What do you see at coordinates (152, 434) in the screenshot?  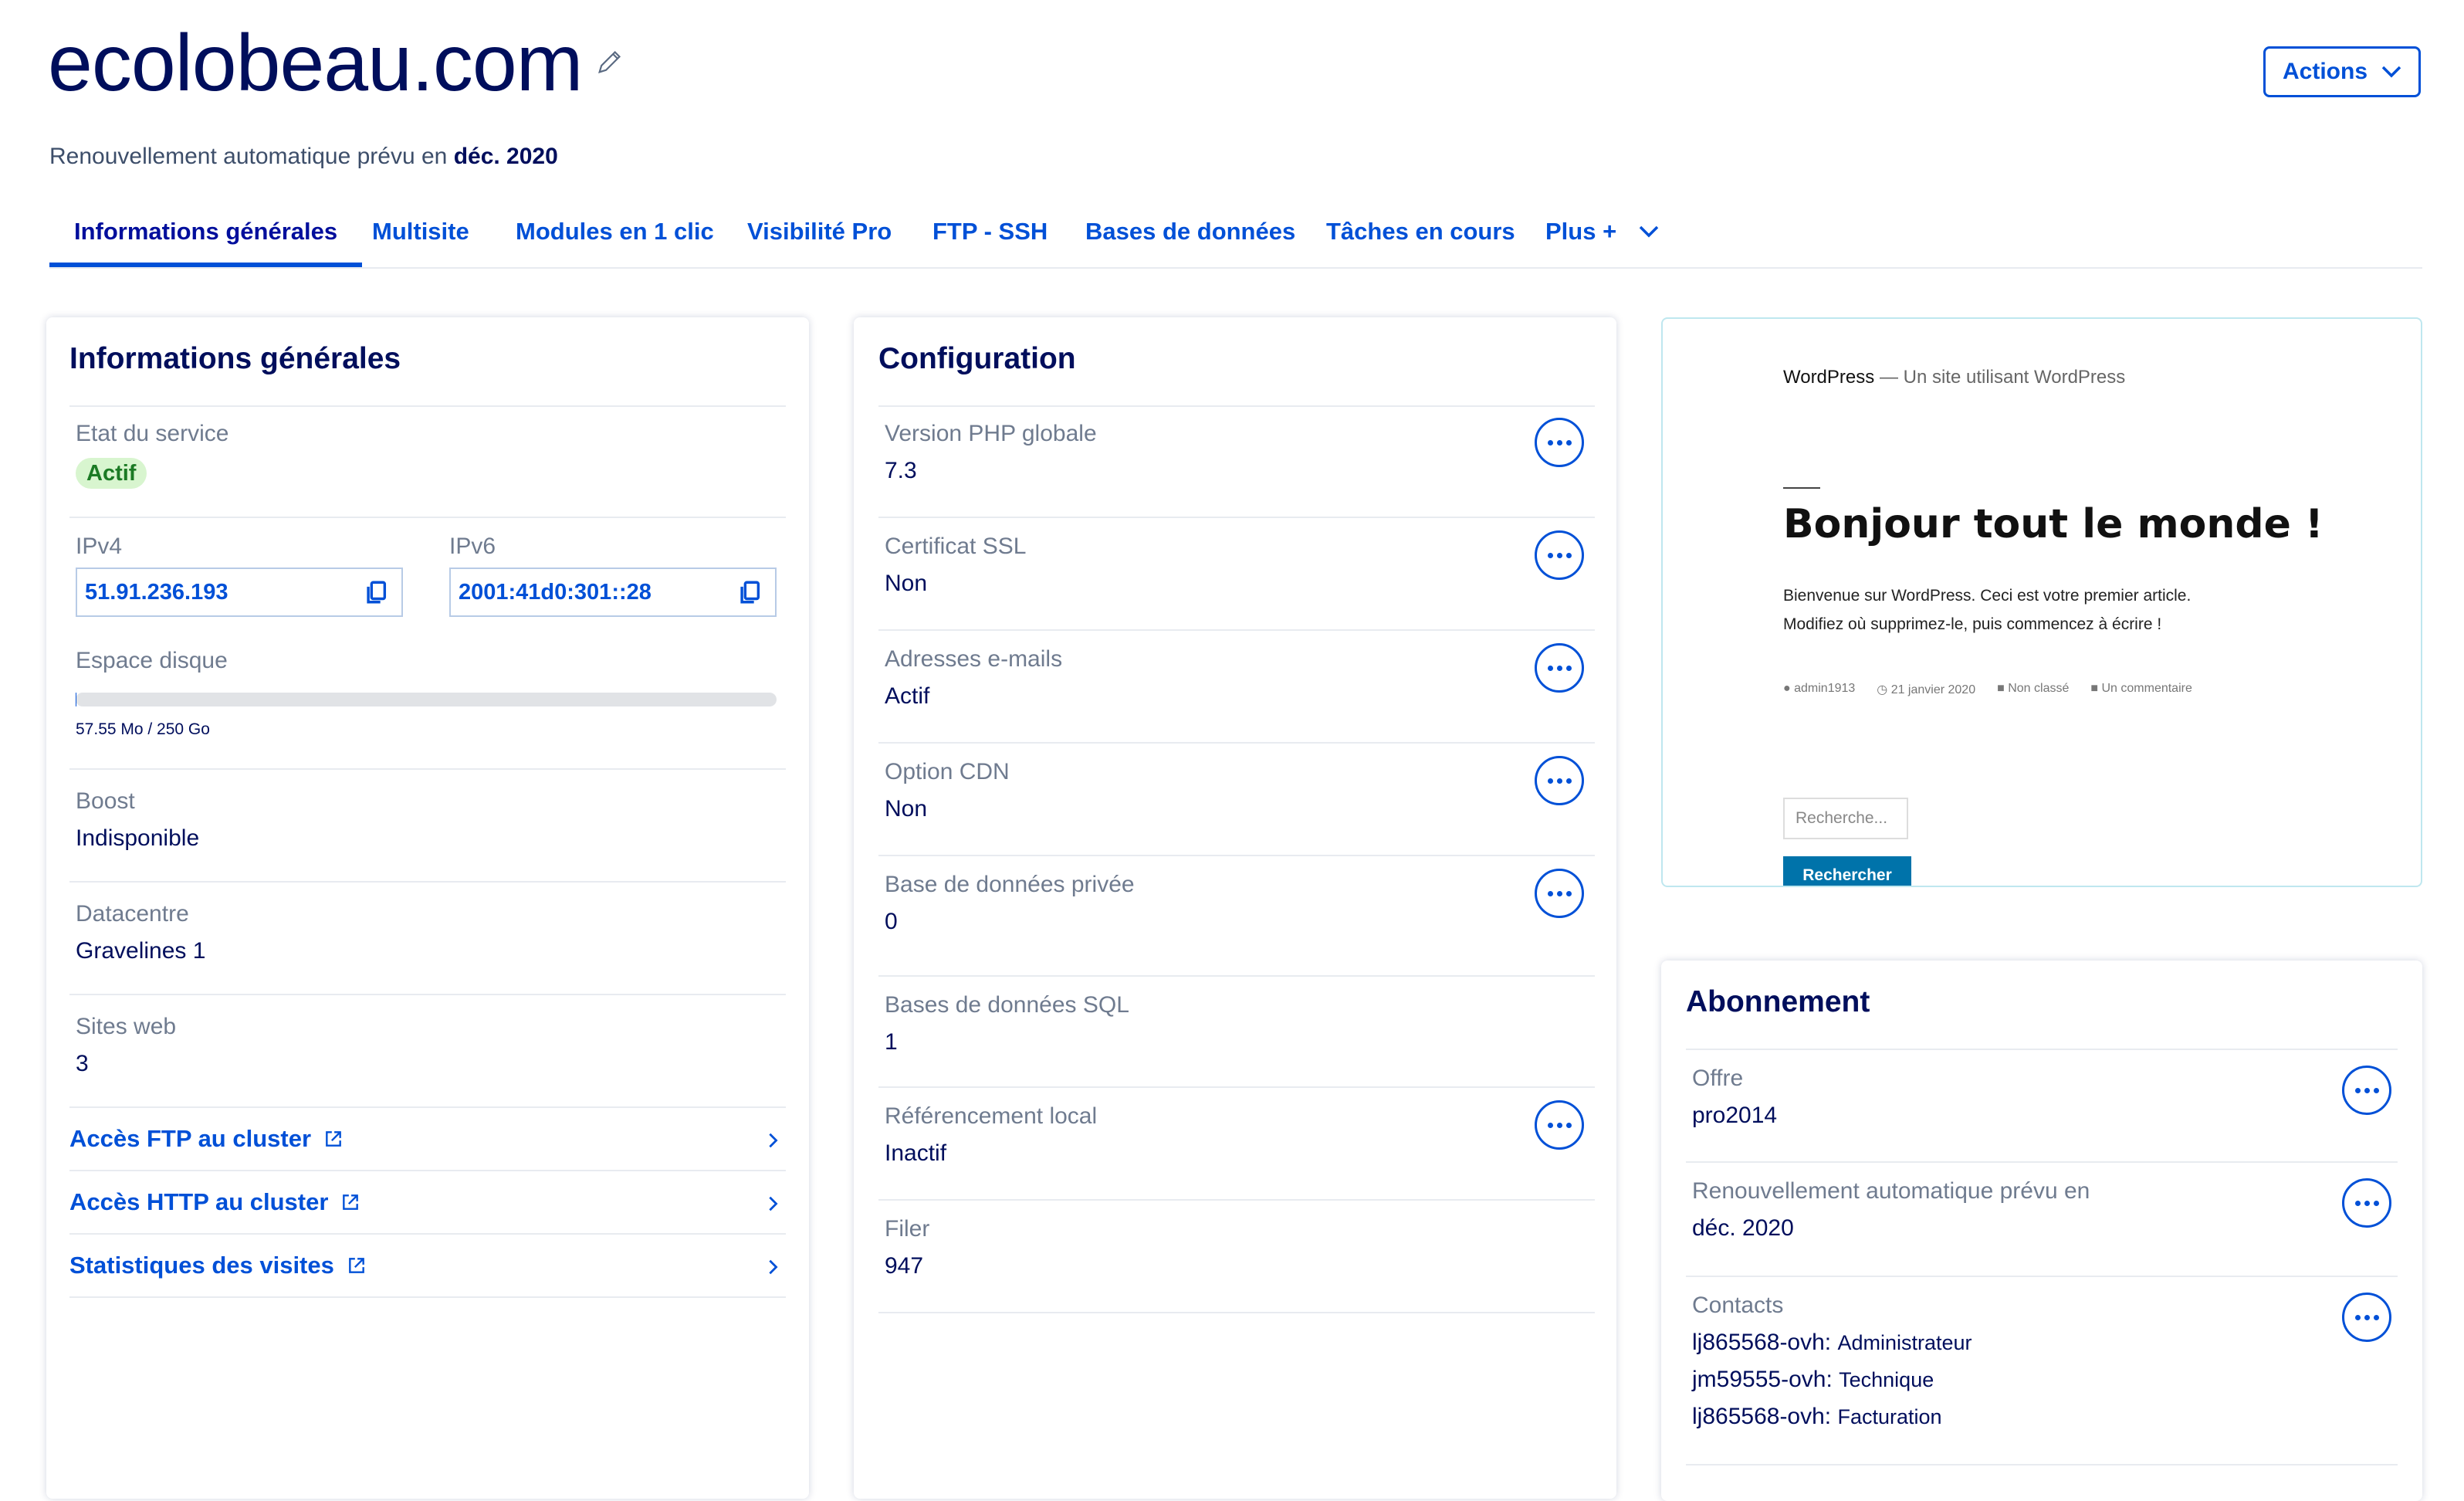 I see `service-state-label: Etat du service` at bounding box center [152, 434].